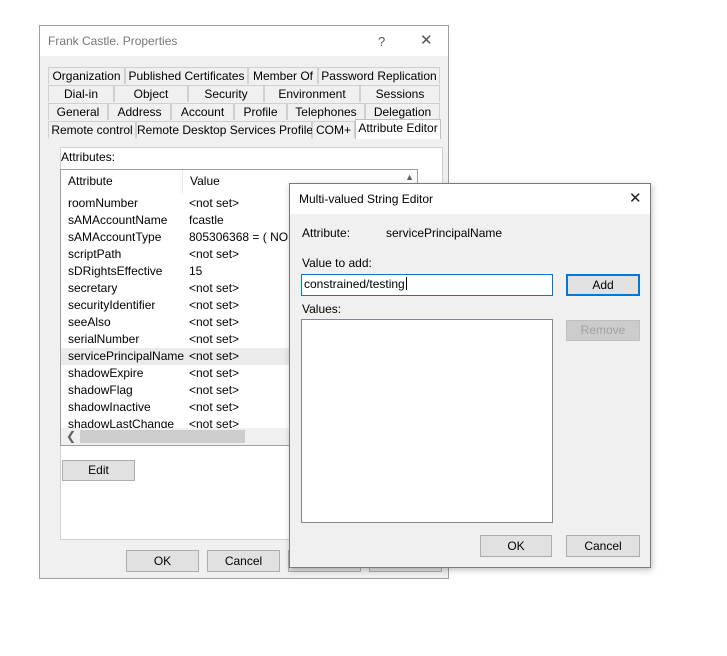 The width and height of the screenshot is (727, 656). What do you see at coordinates (402, 111) in the screenshot?
I see `tab-delegation: Delegation` at bounding box center [402, 111].